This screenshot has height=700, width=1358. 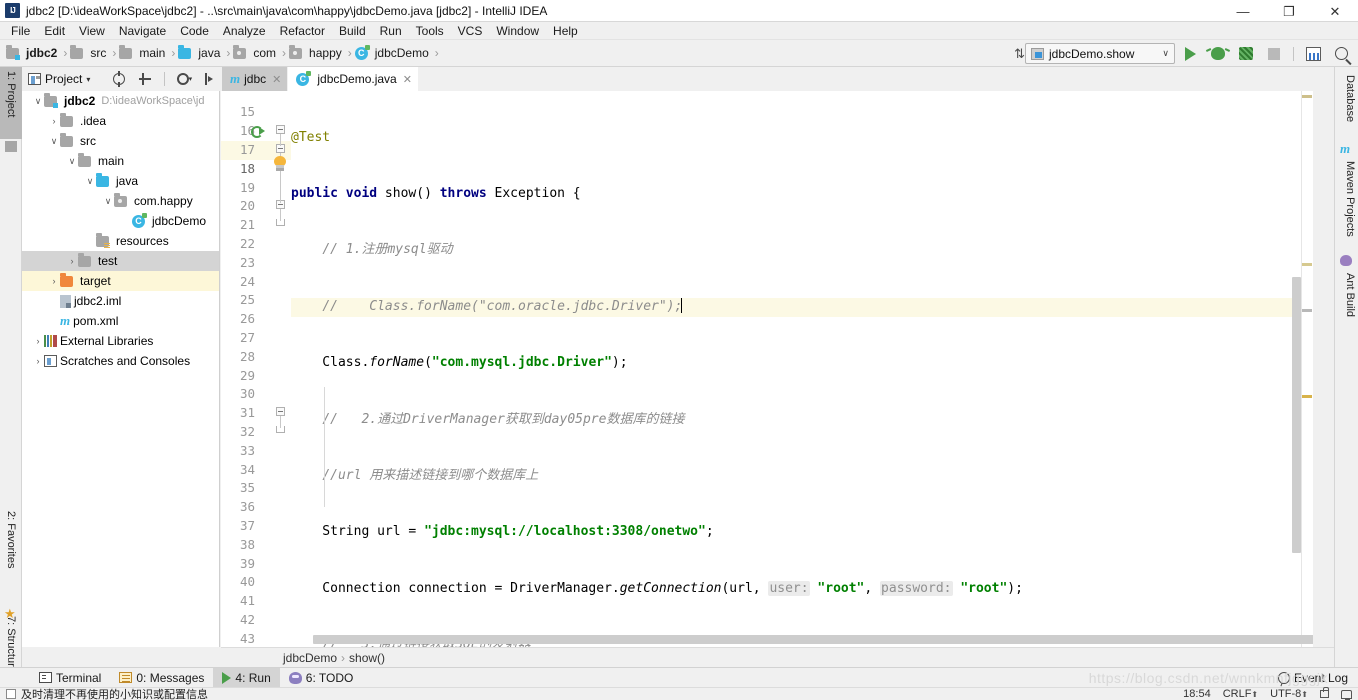 I want to click on collapse-all-button, so click(x=145, y=79).